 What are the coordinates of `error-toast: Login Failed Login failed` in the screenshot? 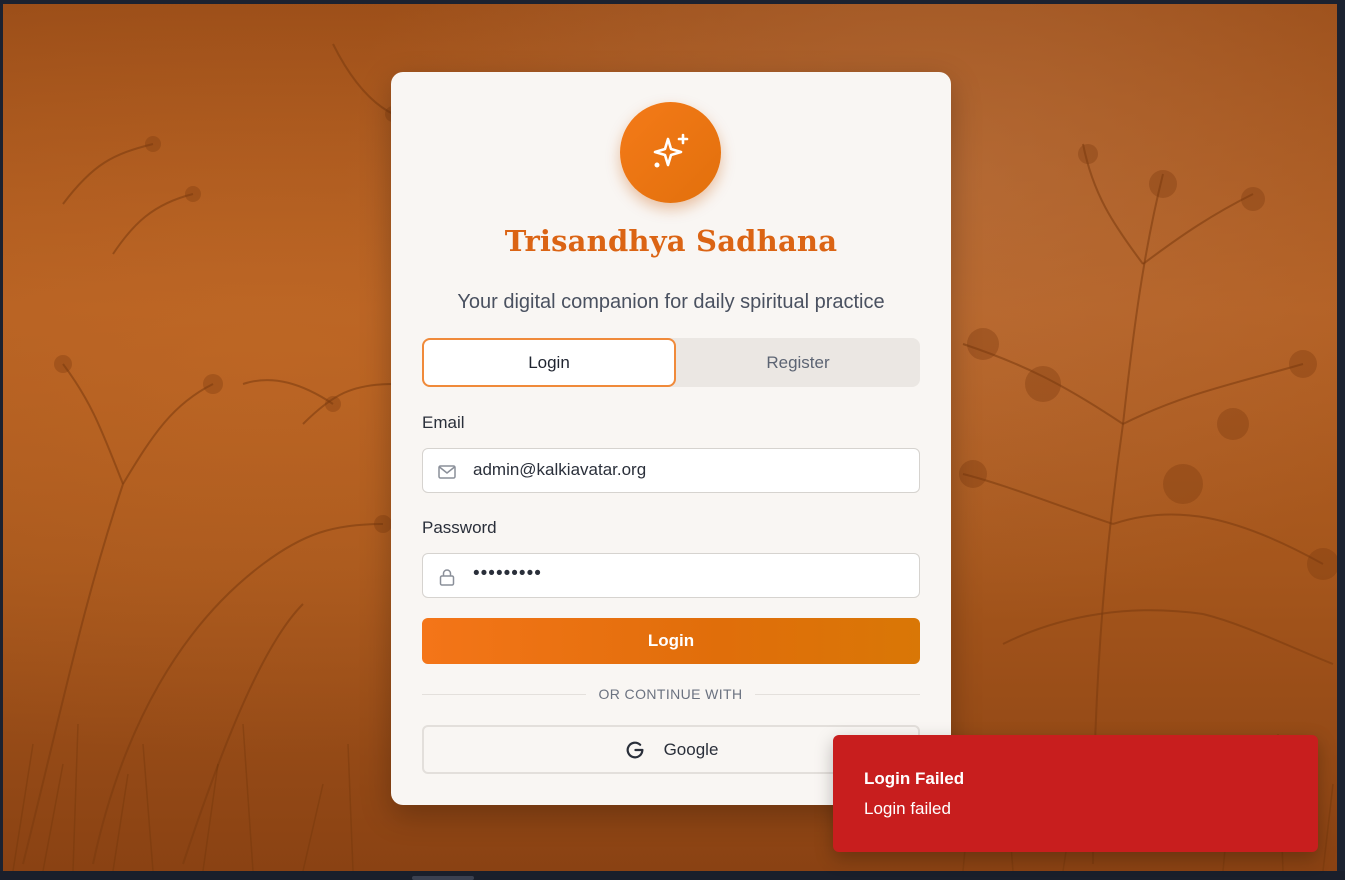 It's located at (1075, 793).